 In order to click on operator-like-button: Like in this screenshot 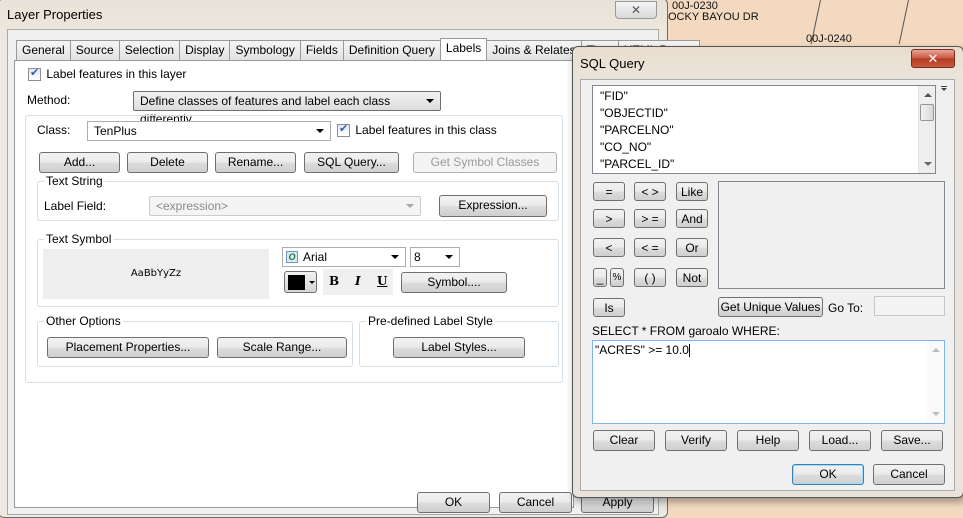, I will do `click(692, 191)`.